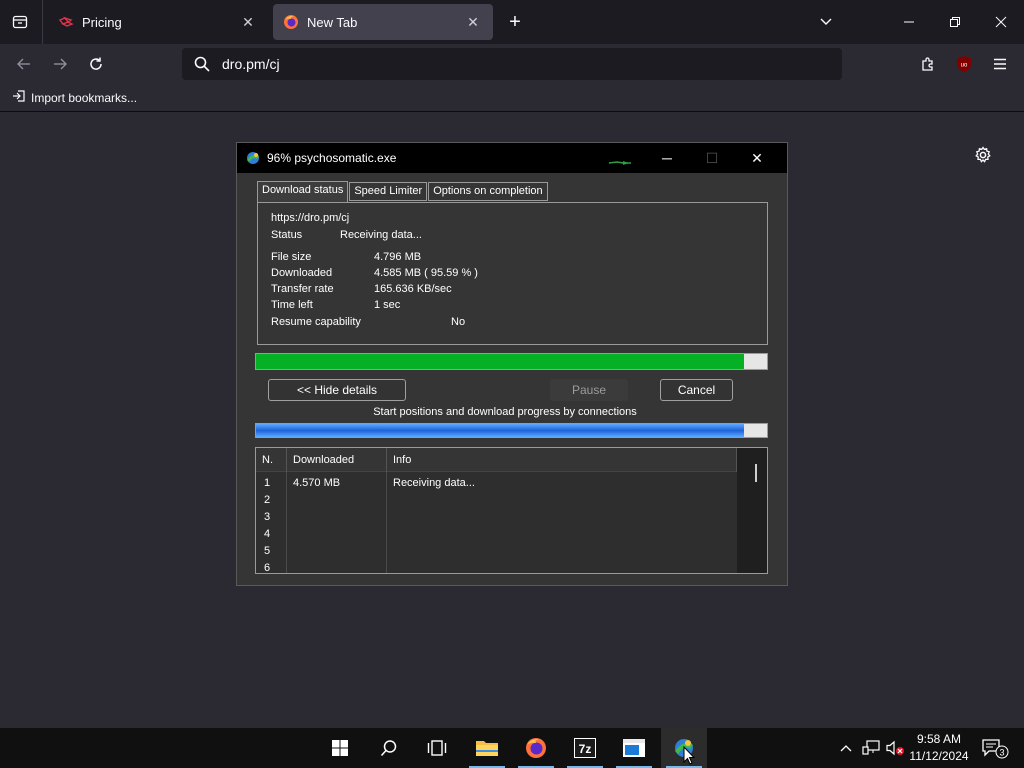 This screenshot has height=768, width=1024. I want to click on tab-separator, so click(42, 22).